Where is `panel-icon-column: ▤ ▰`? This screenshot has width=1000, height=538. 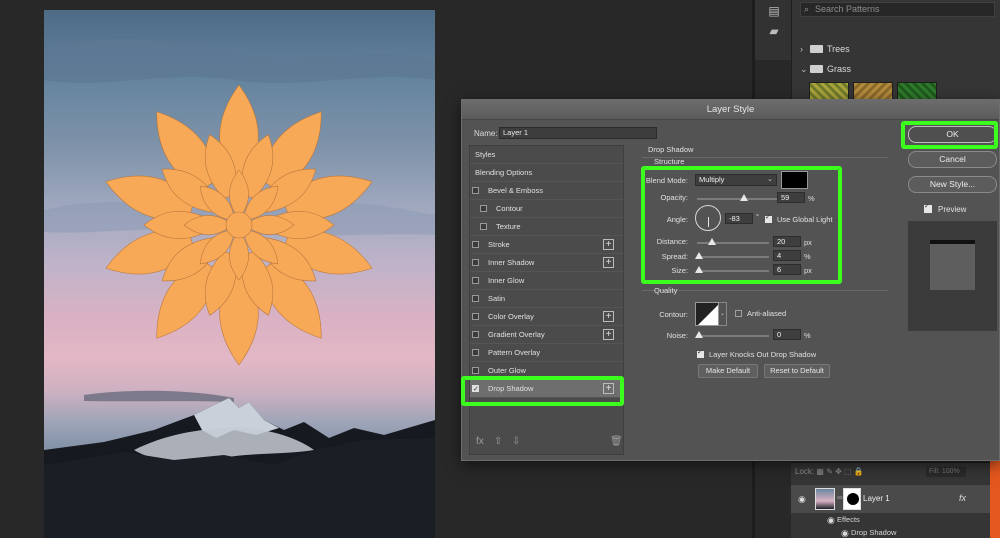 panel-icon-column: ▤ ▰ is located at coordinates (773, 30).